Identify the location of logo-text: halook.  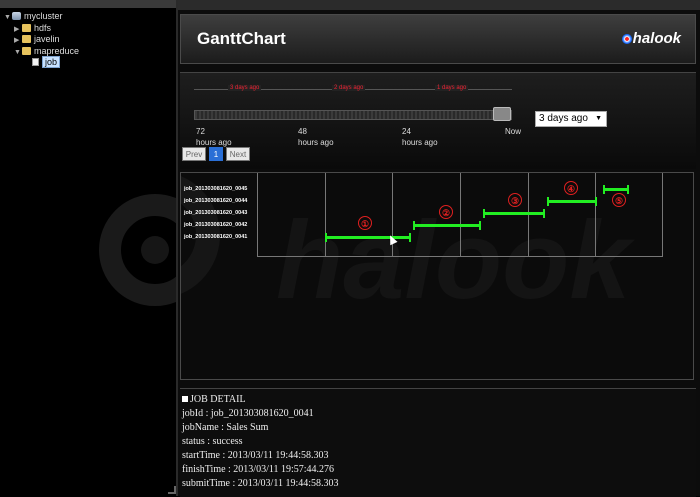
(656, 38).